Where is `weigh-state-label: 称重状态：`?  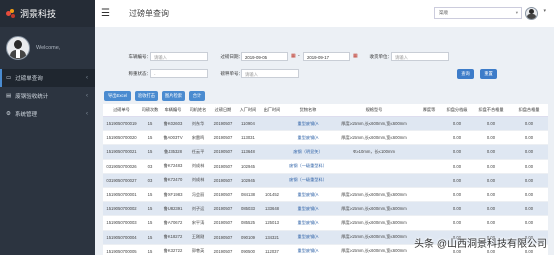
weigh-state-label: 称重状态： is located at coordinates (140, 73).